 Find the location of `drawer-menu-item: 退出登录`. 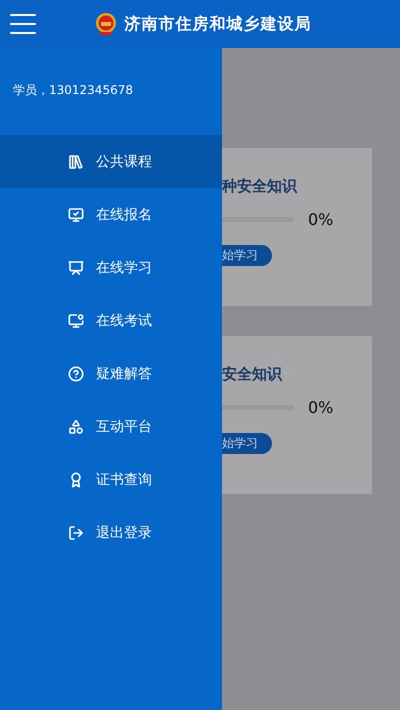

drawer-menu-item: 退出登录 is located at coordinates (111, 532).